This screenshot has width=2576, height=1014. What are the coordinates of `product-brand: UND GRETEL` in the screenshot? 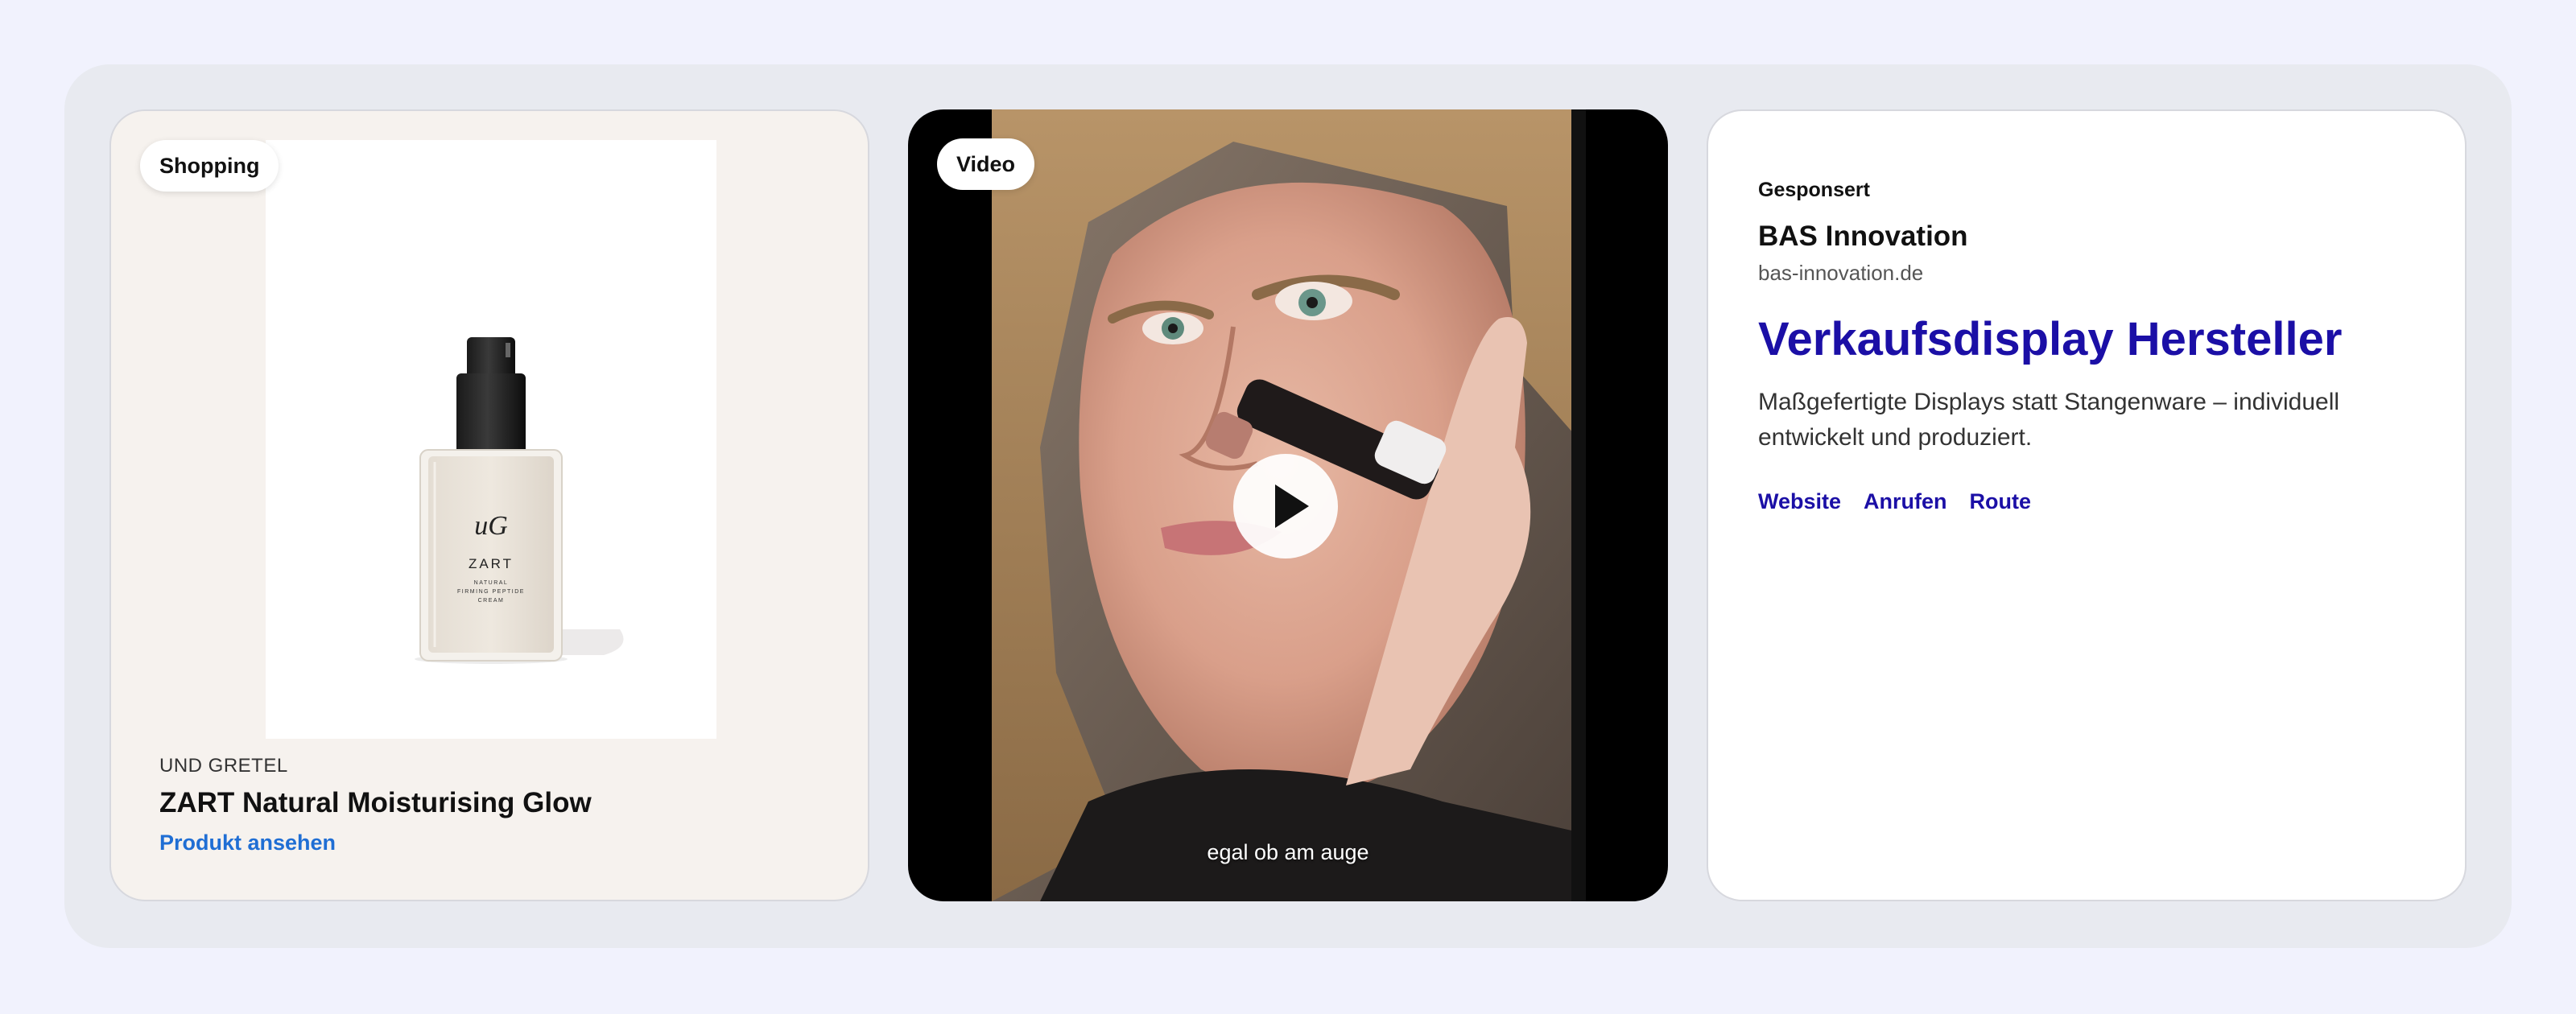 It's located at (223, 766).